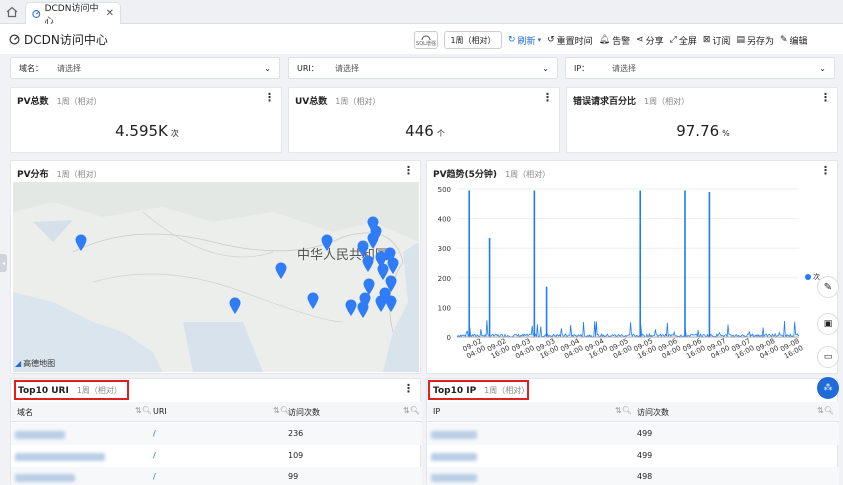 This screenshot has height=485, width=843. I want to click on reset-time-button: ↺ 重置时间, so click(570, 40).